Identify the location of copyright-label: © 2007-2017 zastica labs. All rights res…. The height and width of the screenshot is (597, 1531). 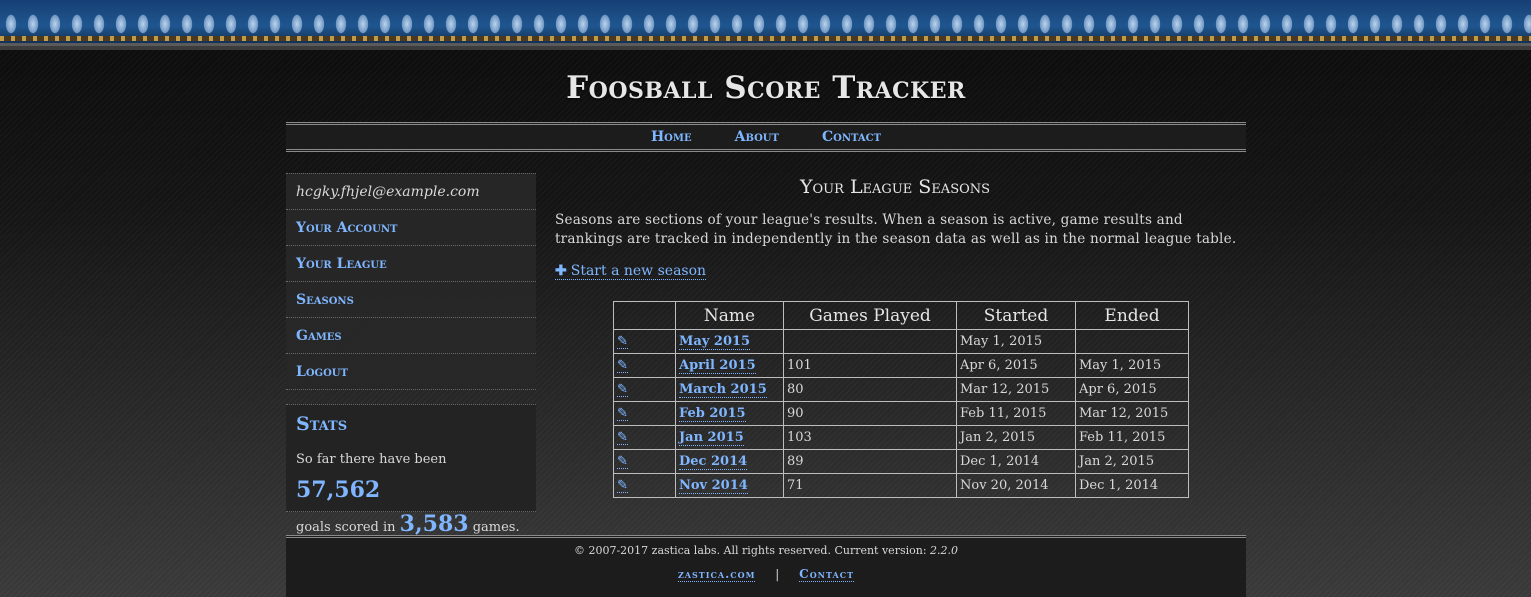
(750, 550).